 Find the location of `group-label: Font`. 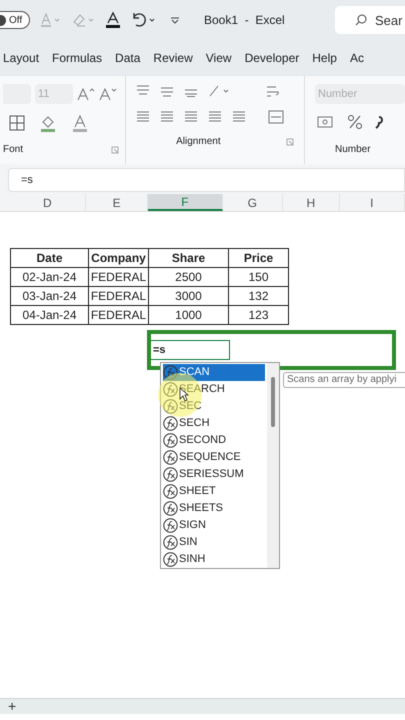

group-label: Font is located at coordinates (13, 150).